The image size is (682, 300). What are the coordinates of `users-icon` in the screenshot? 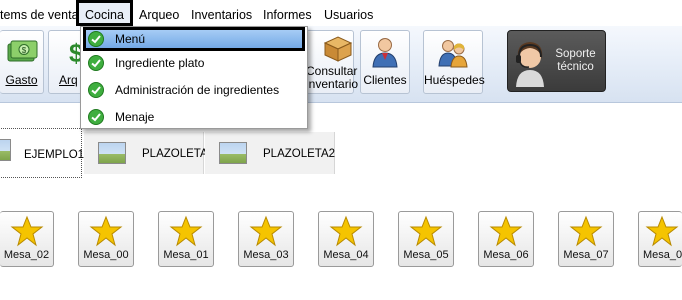 It's located at (453, 53).